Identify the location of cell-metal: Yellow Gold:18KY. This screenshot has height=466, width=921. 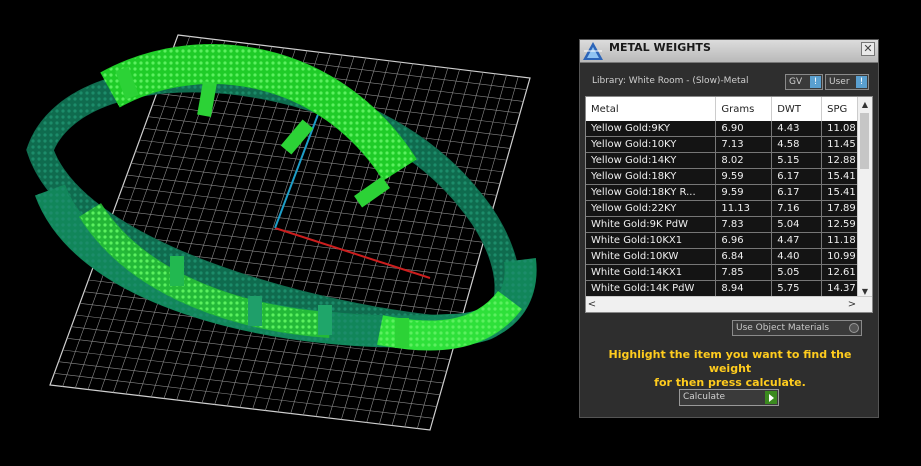
(651, 176).